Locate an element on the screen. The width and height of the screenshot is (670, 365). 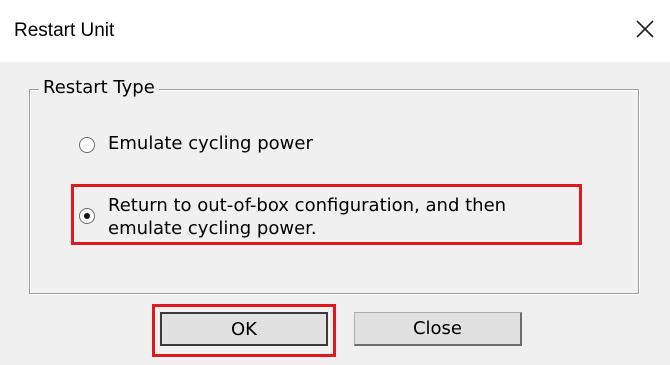
option-emulate-cycling-power: Emulate cycling power is located at coordinates (196, 143).